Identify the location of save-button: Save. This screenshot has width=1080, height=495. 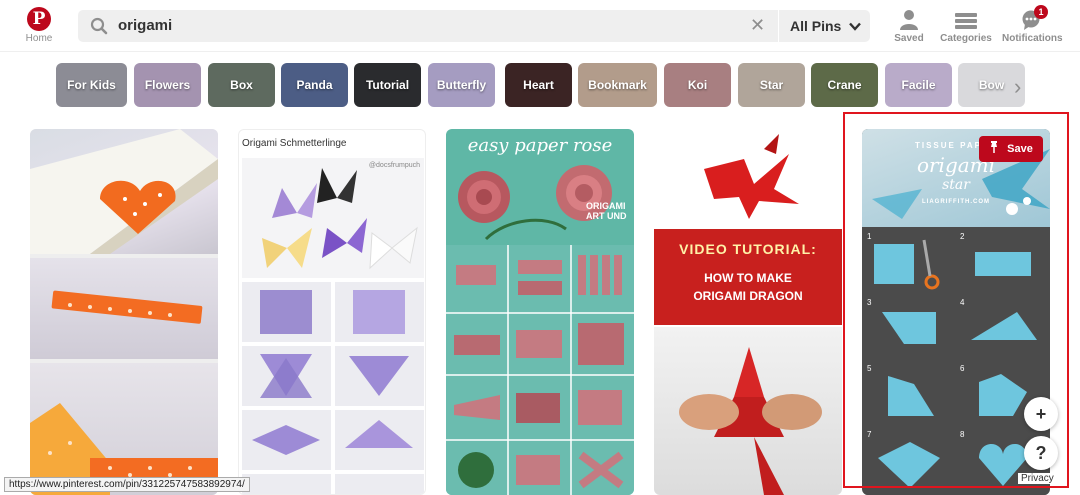
(1011, 149).